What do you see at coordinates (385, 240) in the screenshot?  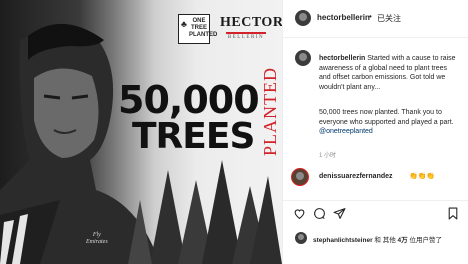 I see `likes-middle: 和 其他` at bounding box center [385, 240].